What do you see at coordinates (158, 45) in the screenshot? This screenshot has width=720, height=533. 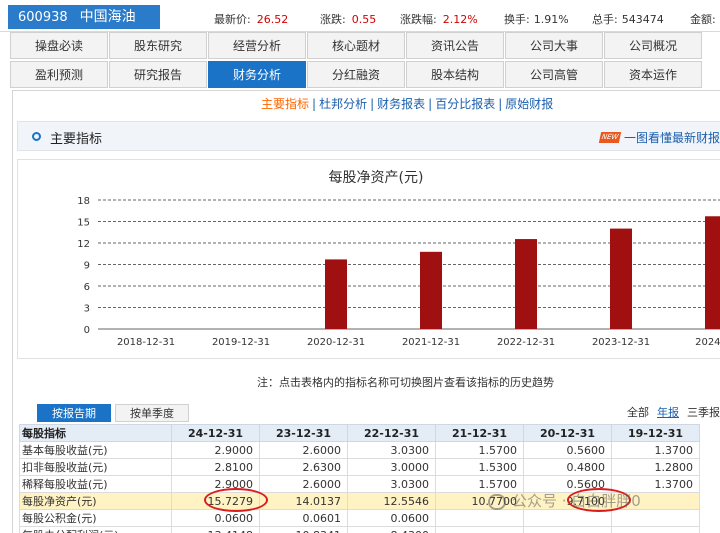 I see `tab-gudong: 股东研究` at bounding box center [158, 45].